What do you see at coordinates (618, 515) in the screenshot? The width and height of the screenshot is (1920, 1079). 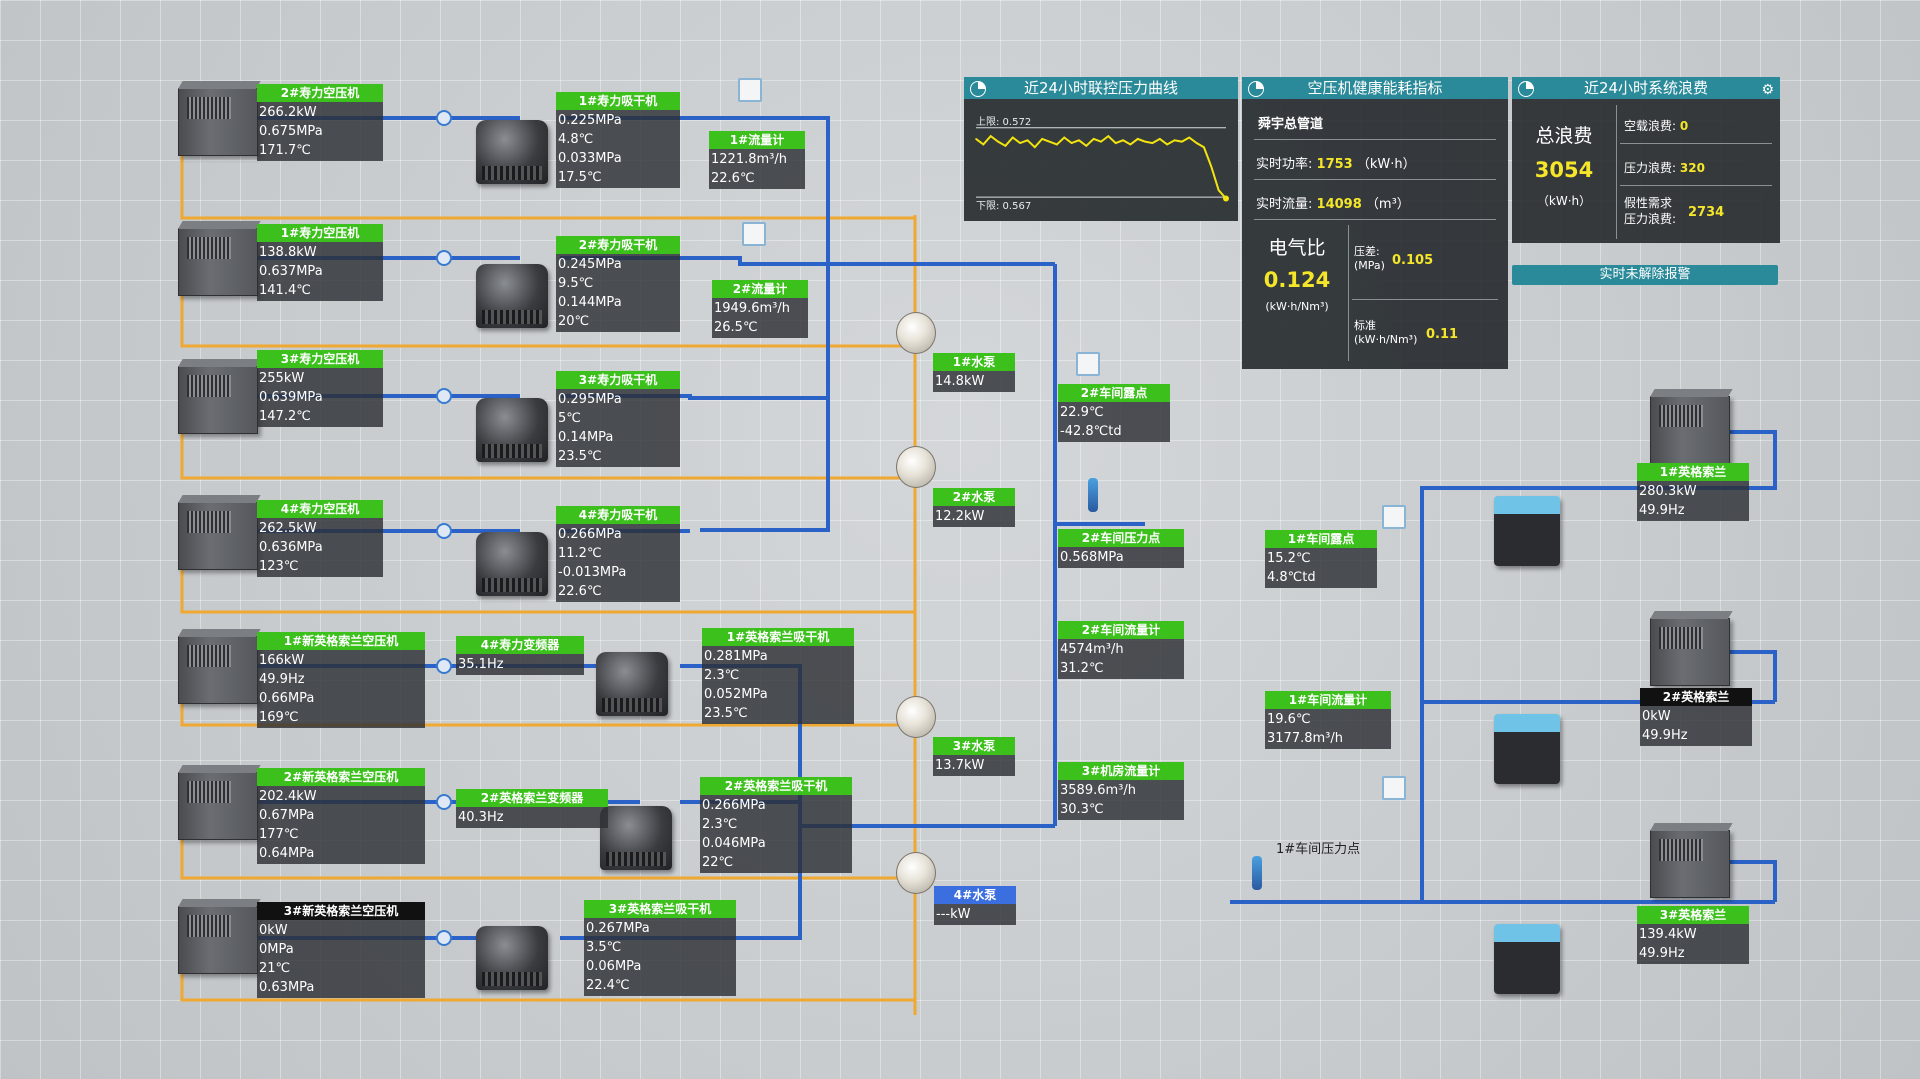 I see `label-title: 4#寿力吸干机` at bounding box center [618, 515].